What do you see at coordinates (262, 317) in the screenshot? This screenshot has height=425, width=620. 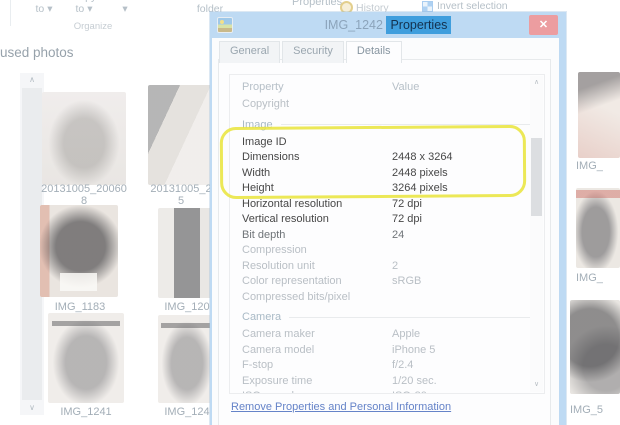 I see `section-label: Camera` at bounding box center [262, 317].